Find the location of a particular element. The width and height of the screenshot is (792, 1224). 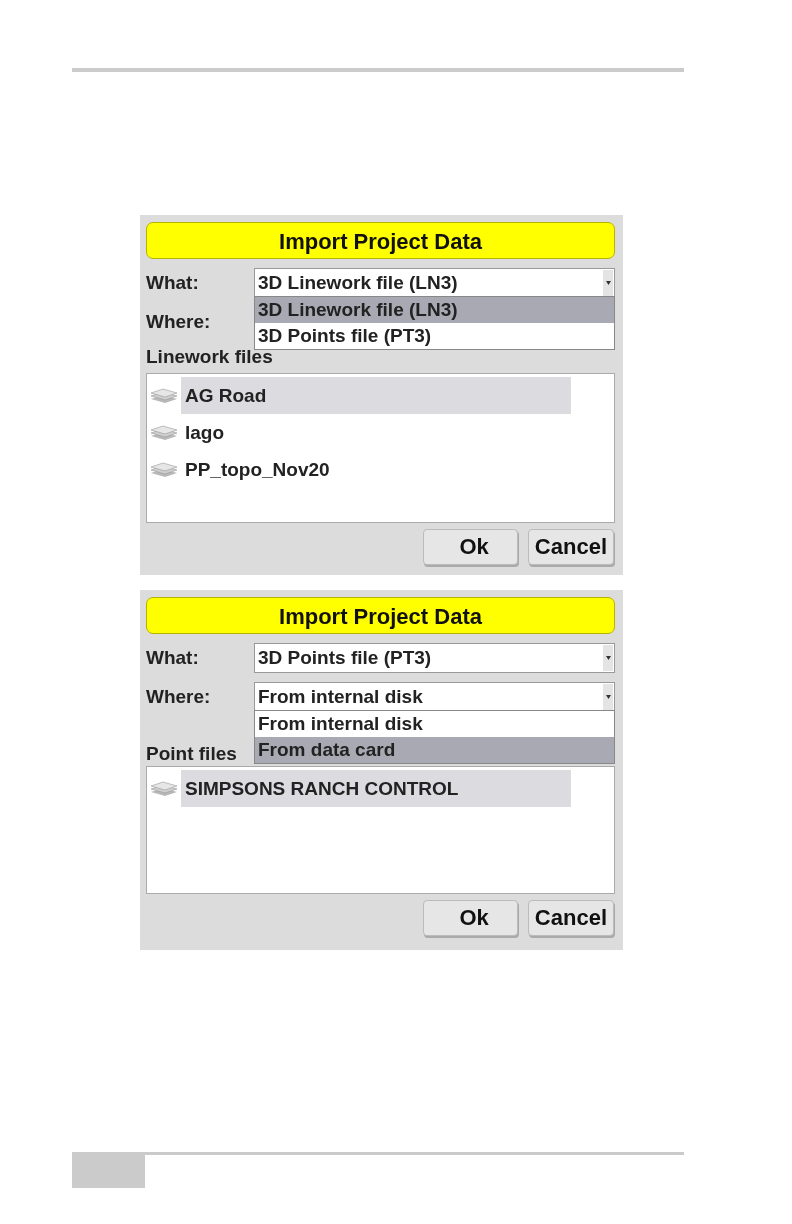

file-item: PP_topo_Nov20 is located at coordinates (376, 469).